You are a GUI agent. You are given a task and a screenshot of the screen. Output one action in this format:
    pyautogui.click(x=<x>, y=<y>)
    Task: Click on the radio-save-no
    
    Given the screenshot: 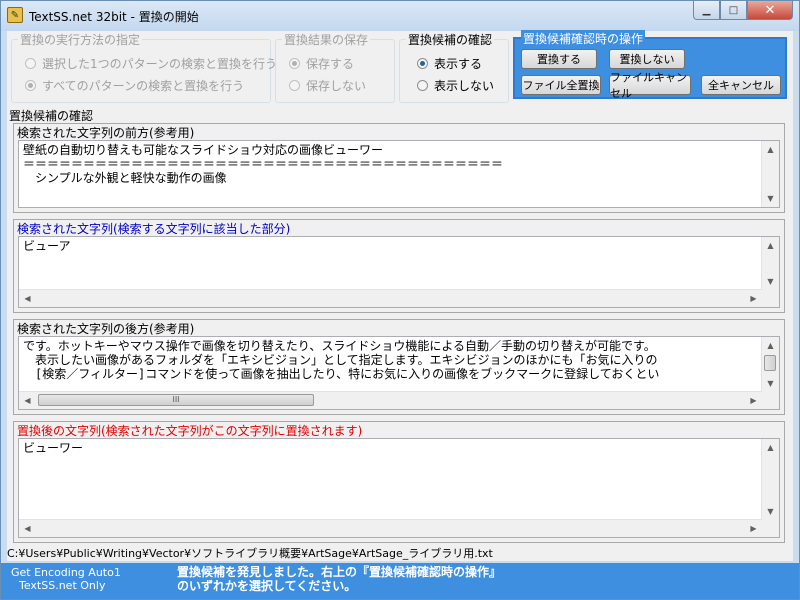 What is the action you would take?
    pyautogui.click(x=294, y=85)
    